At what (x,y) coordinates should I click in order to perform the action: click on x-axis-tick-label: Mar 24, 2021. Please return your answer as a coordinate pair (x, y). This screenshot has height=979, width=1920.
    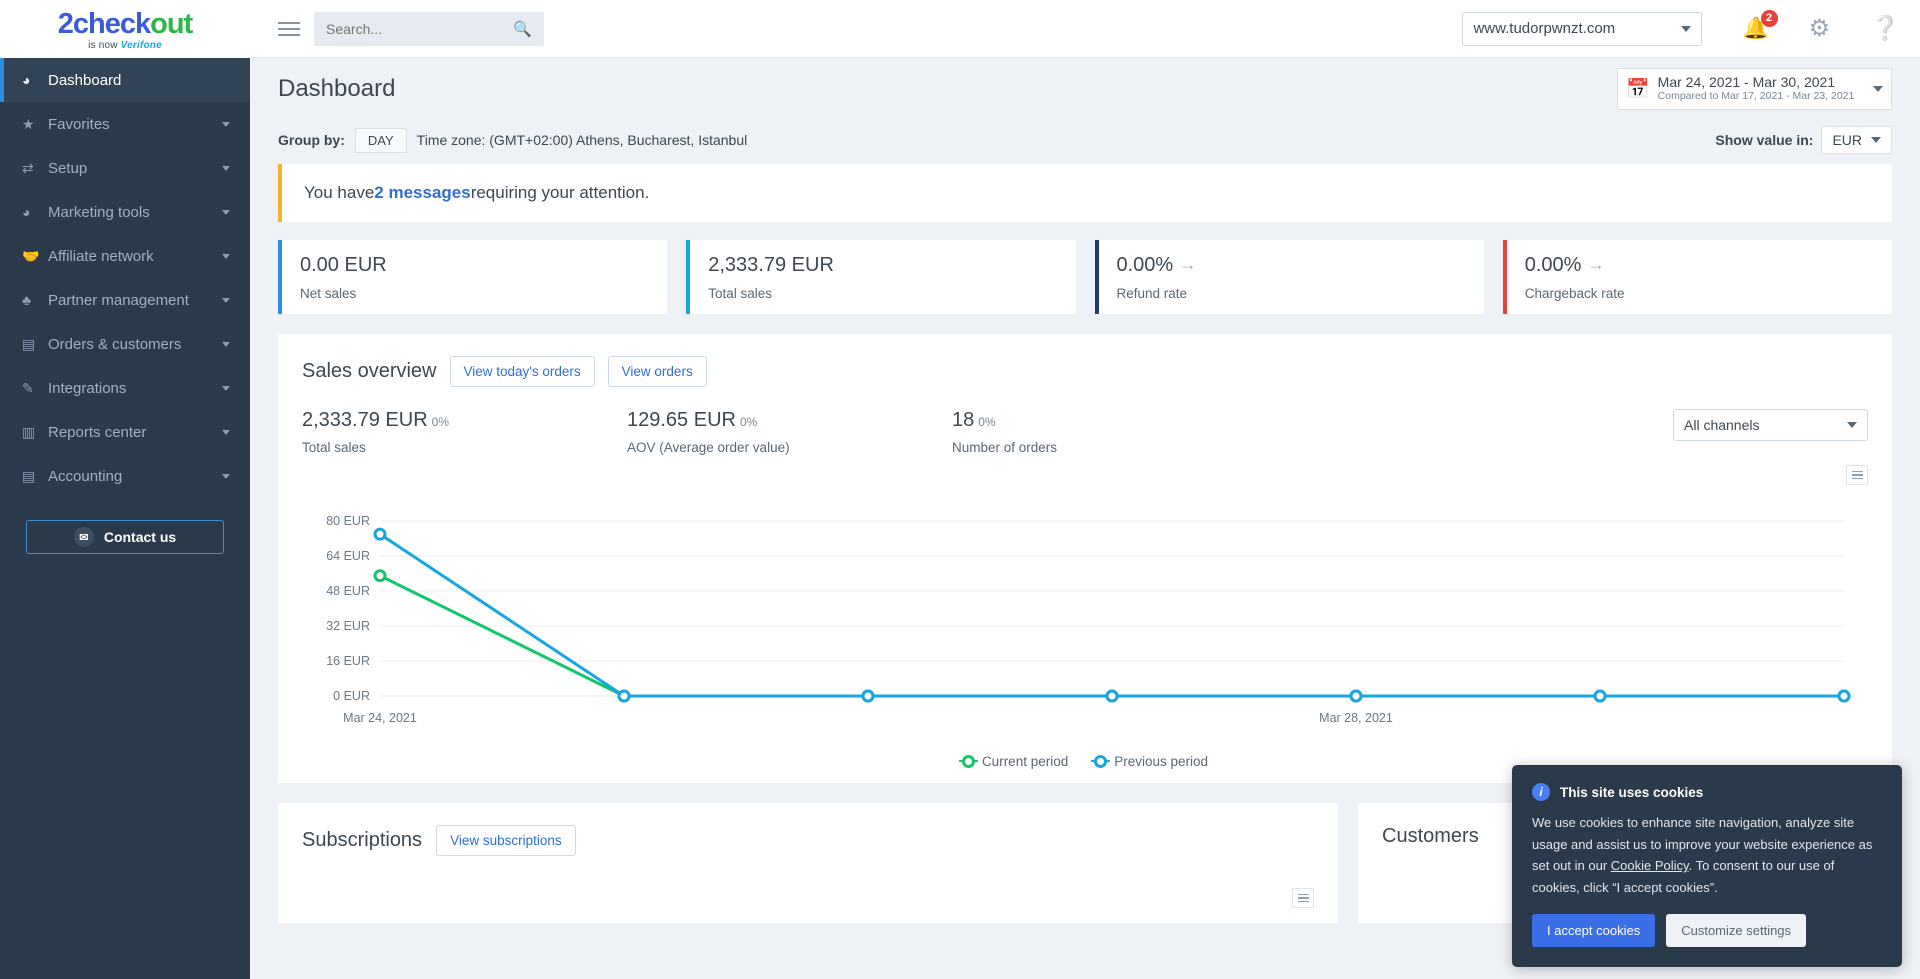
    Looking at the image, I should click on (380, 718).